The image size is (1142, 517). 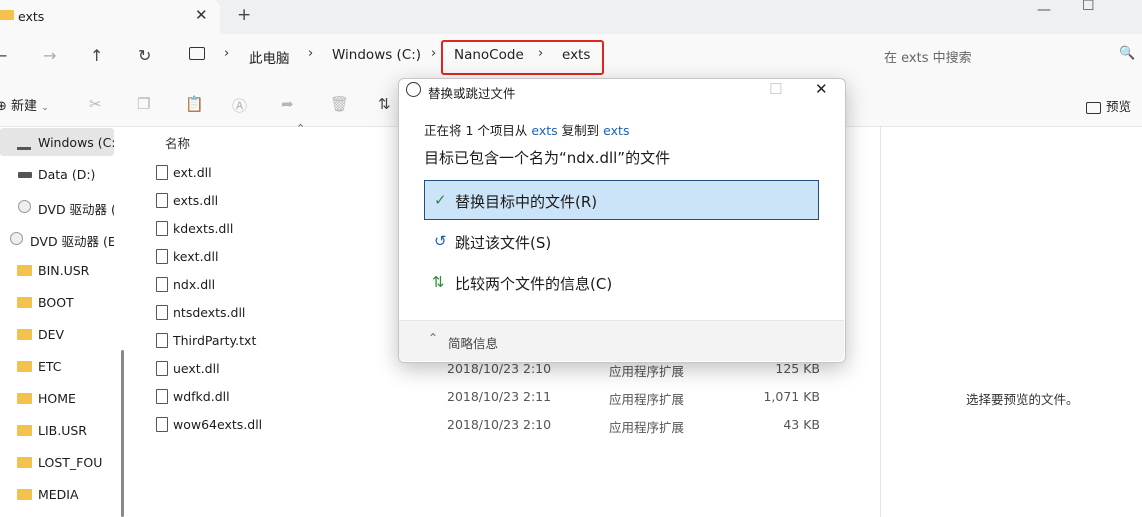 What do you see at coordinates (239, 105) in the screenshot?
I see `rename-icon: Ⓐ` at bounding box center [239, 105].